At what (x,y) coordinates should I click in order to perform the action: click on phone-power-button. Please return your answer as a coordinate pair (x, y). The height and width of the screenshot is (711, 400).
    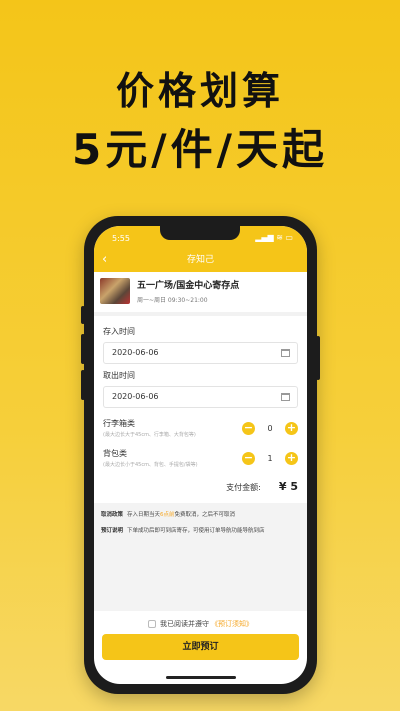
    Looking at the image, I should click on (318, 358).